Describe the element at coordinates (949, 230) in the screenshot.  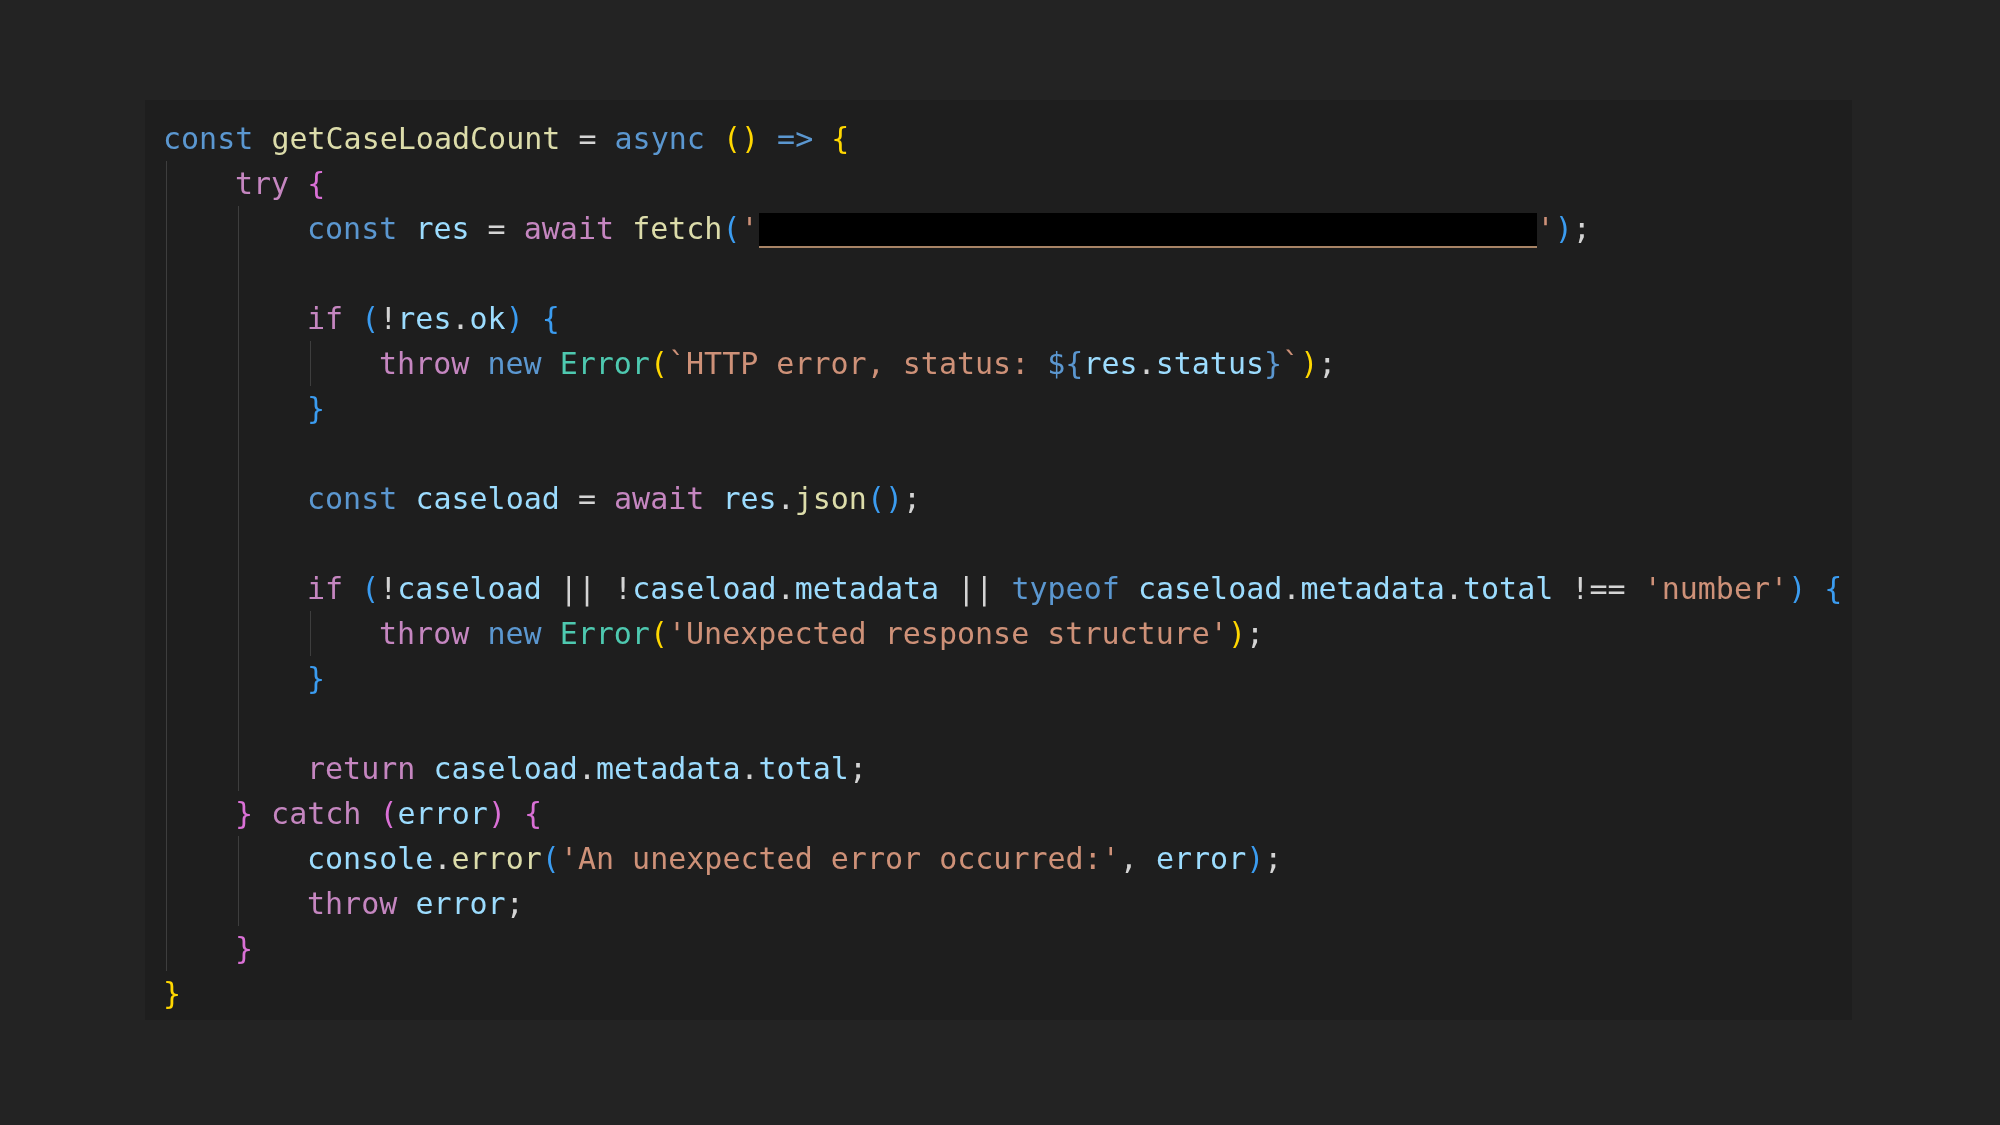
I see `code-line: const res = await fetch(' ');` at that location.